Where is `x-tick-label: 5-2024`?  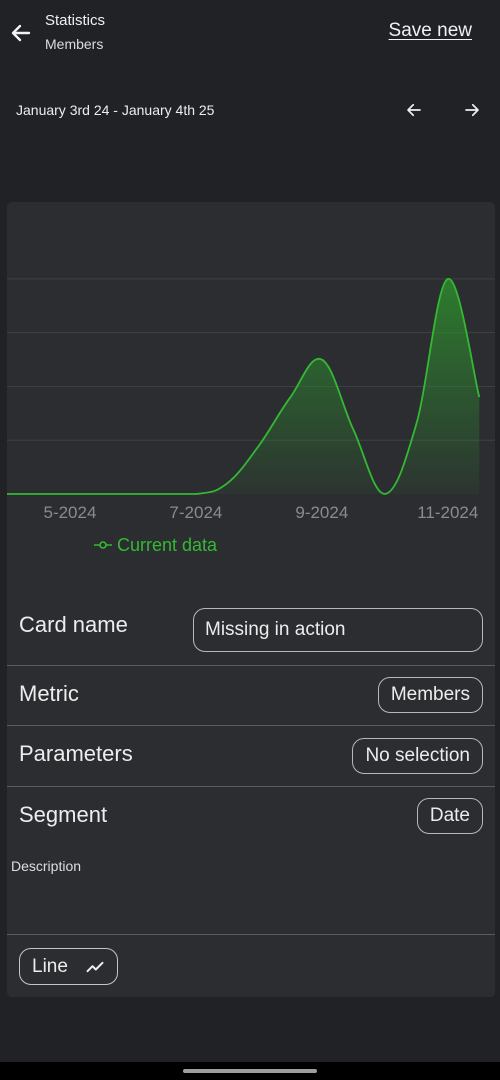 x-tick-label: 5-2024 is located at coordinates (69, 512).